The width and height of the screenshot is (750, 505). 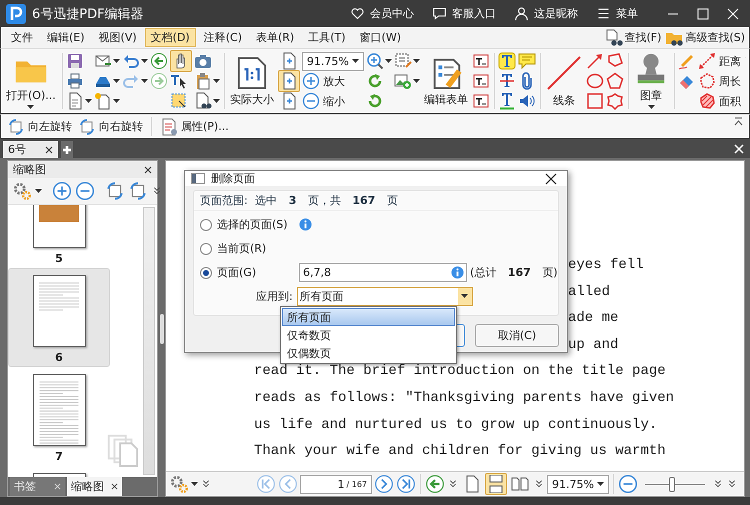 I want to click on dropdown-button, so click(x=465, y=296).